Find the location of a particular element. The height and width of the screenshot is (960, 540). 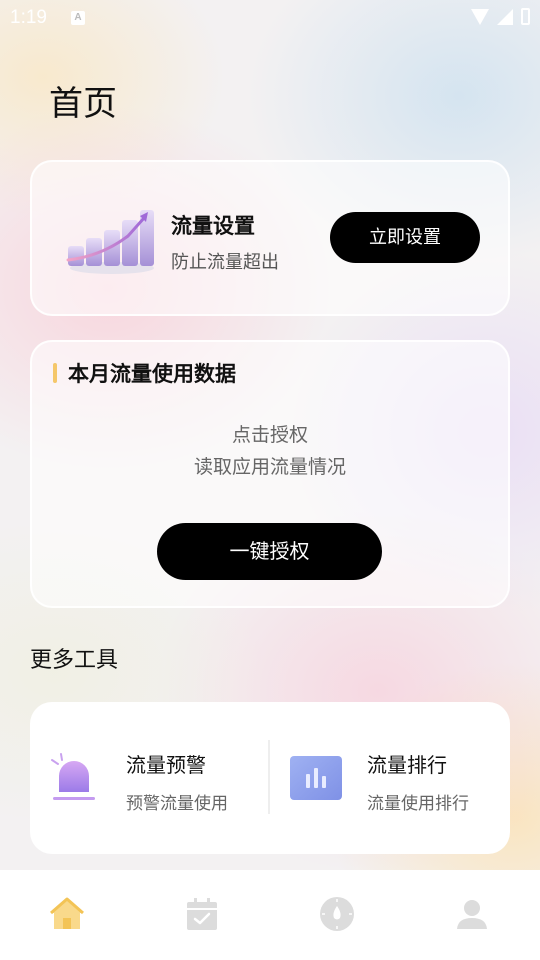

signal-icon is located at coordinates (505, 16).